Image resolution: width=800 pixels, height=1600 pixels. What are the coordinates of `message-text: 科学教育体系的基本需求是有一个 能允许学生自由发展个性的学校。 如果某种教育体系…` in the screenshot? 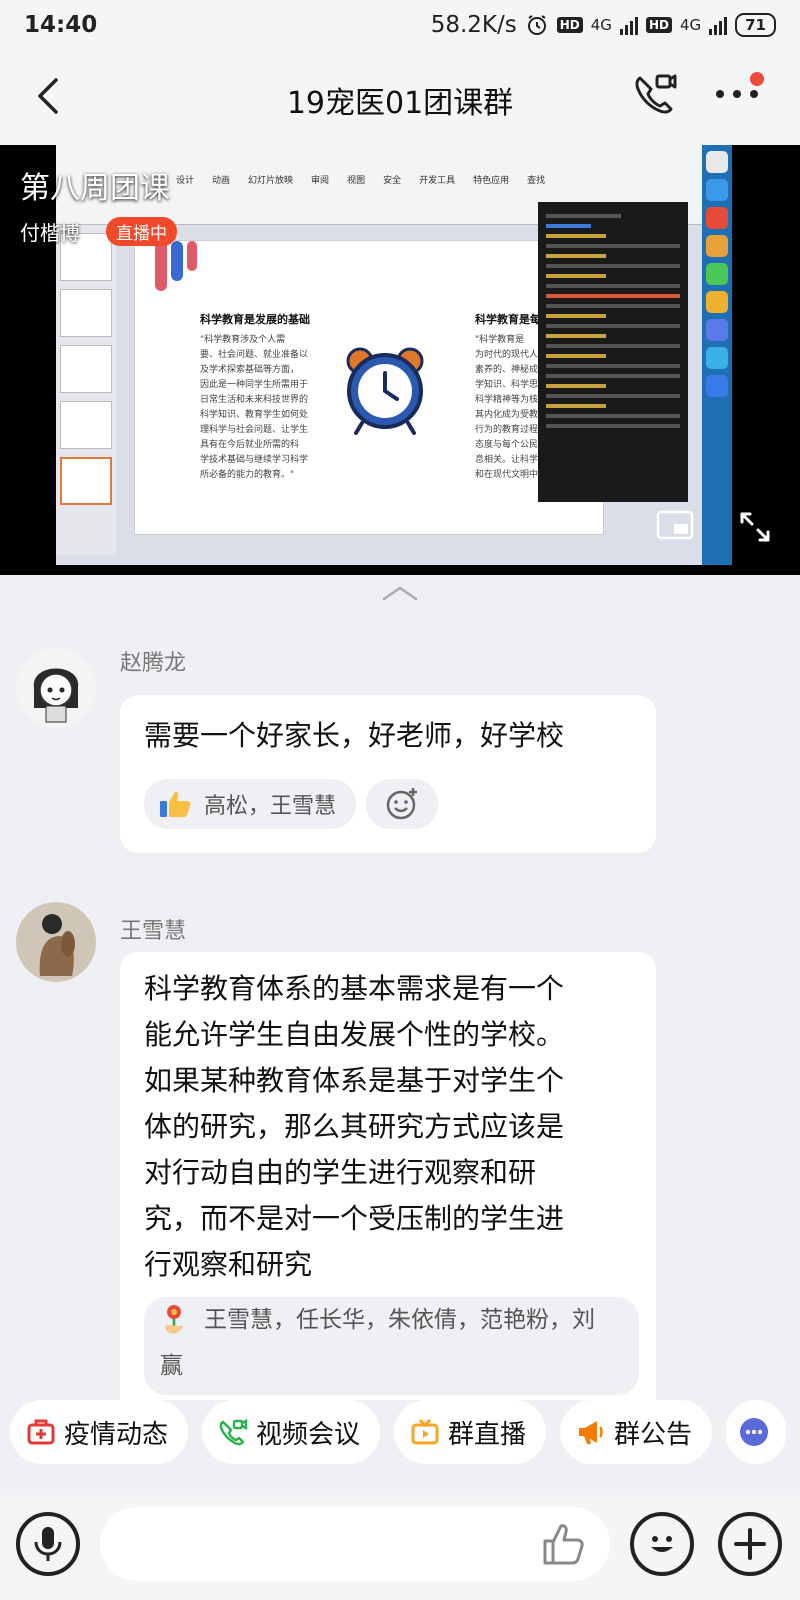 It's located at (354, 1126).